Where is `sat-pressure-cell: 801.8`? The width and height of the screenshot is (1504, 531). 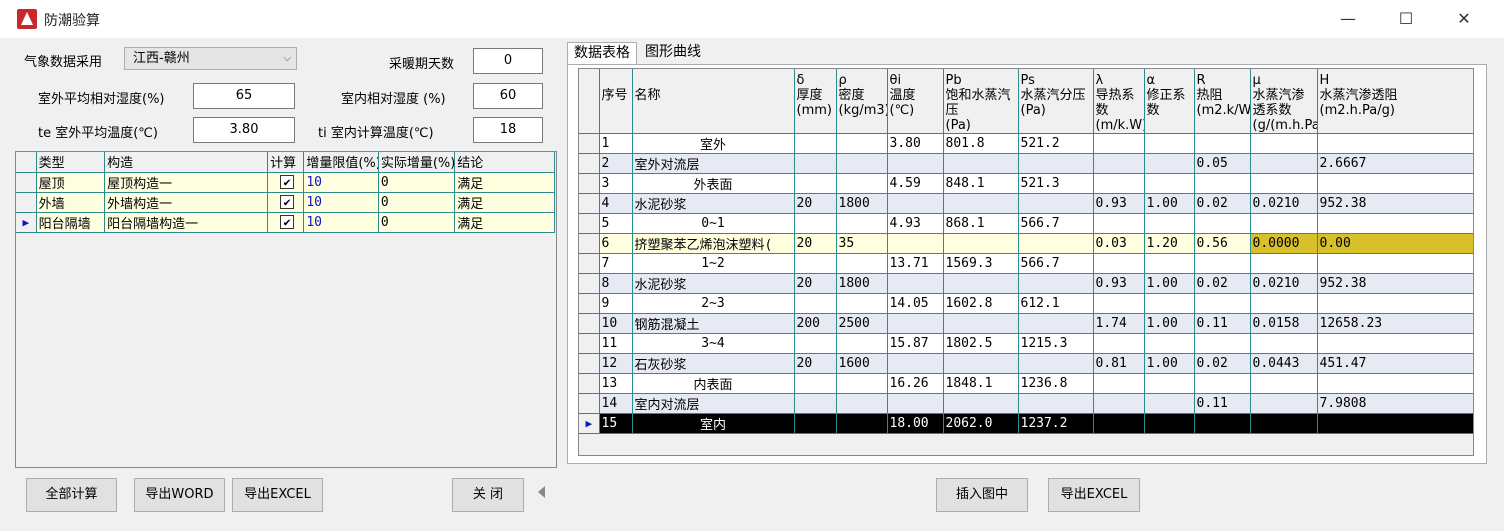
sat-pressure-cell: 801.8 is located at coordinates (981, 143).